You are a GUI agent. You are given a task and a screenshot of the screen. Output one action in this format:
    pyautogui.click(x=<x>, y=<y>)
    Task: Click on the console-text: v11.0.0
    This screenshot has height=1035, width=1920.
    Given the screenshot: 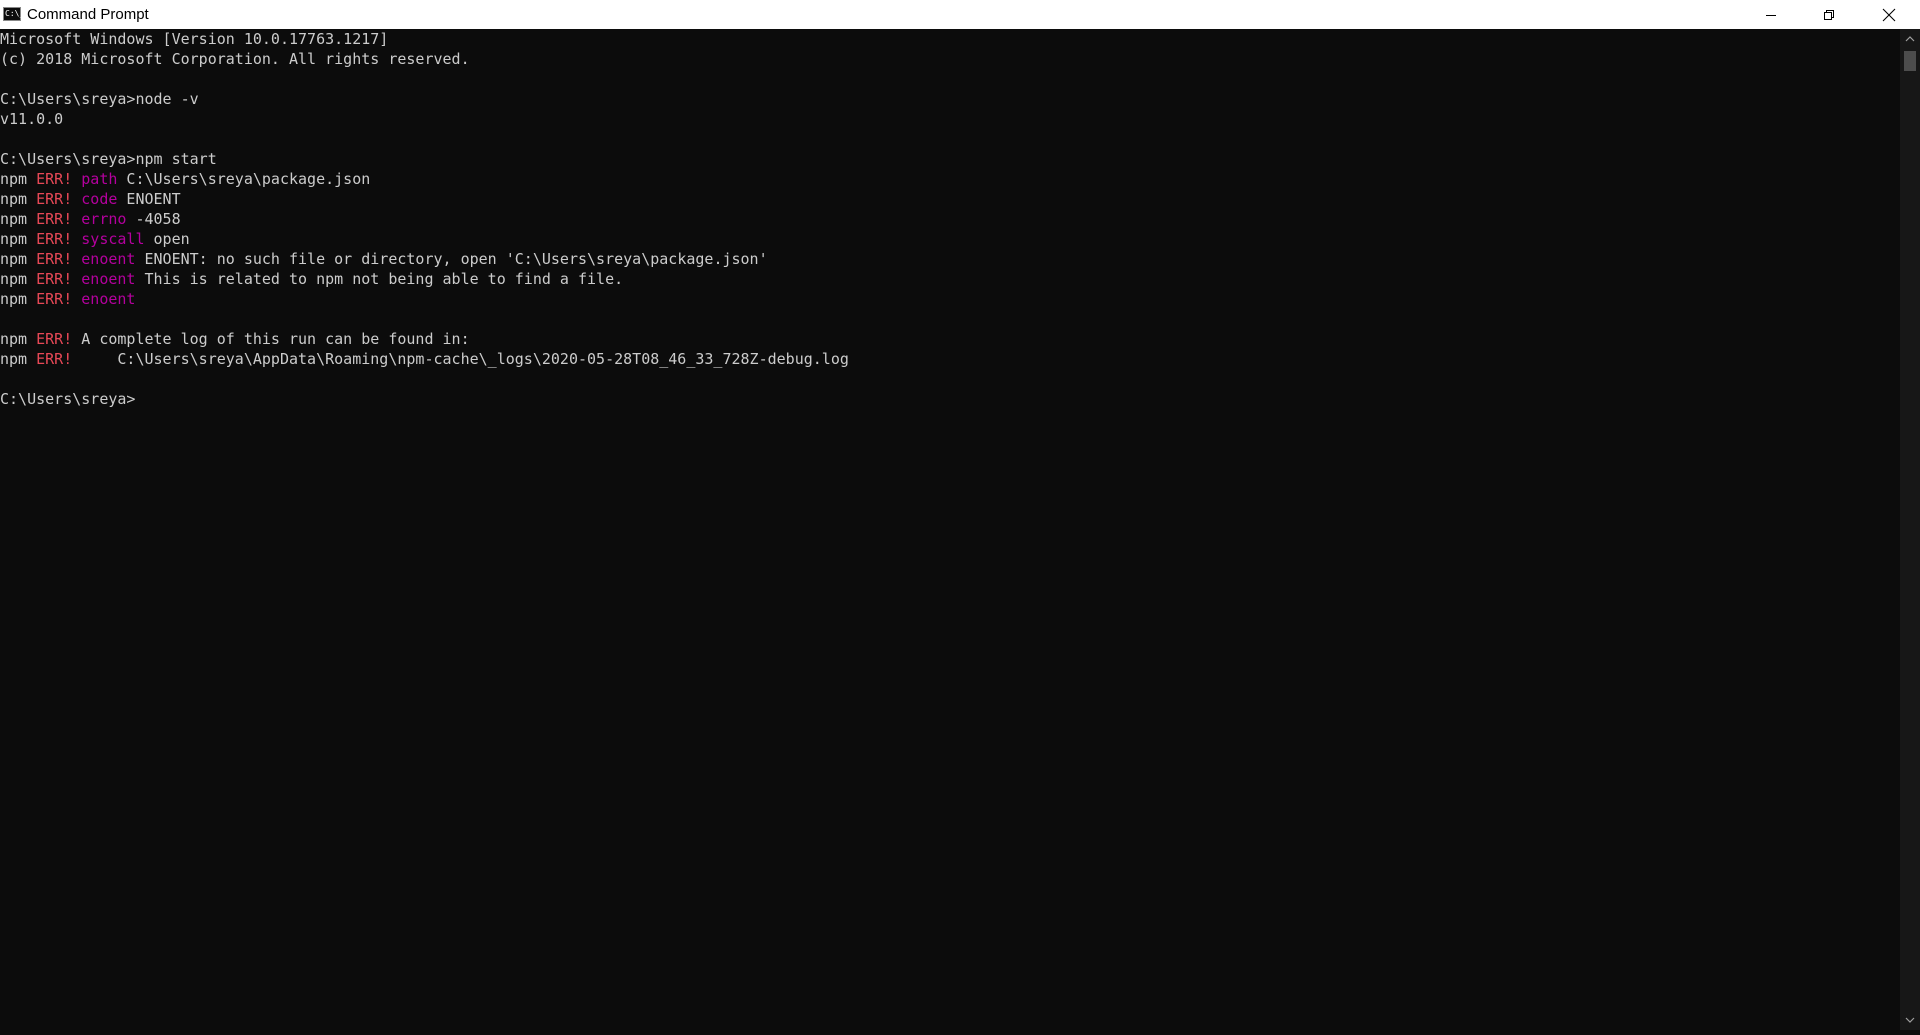 What is the action you would take?
    pyautogui.click(x=32, y=119)
    